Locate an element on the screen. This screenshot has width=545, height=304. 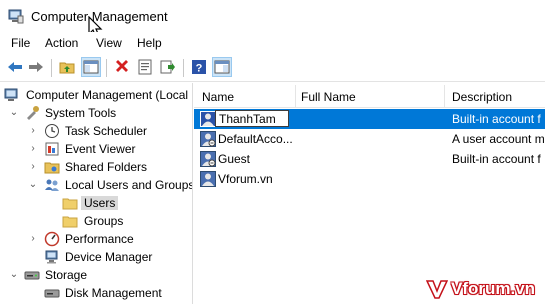
properties-icon is located at coordinates (145, 67).